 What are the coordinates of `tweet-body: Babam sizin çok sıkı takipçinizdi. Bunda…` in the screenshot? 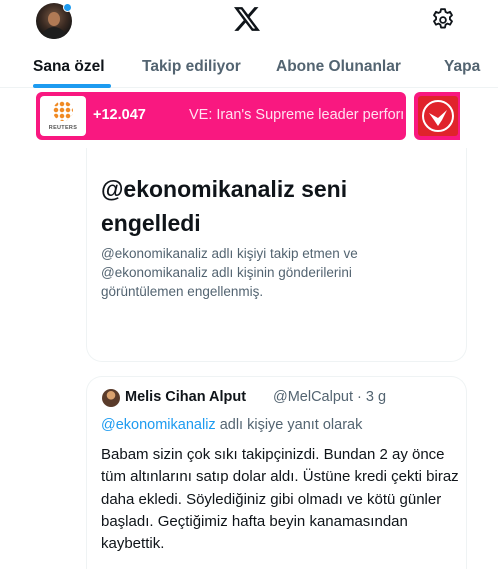 It's located at (280, 499).